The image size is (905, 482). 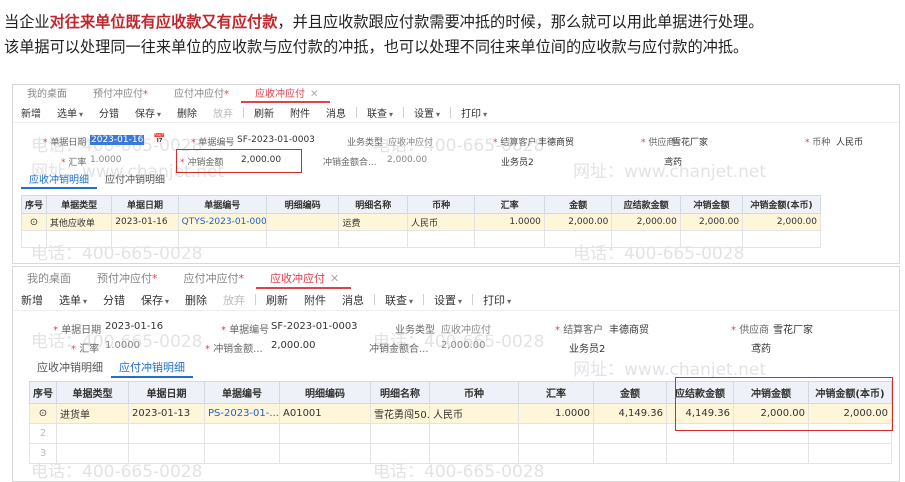 I want to click on col-header: 冲销金额(本币), so click(x=781, y=204).